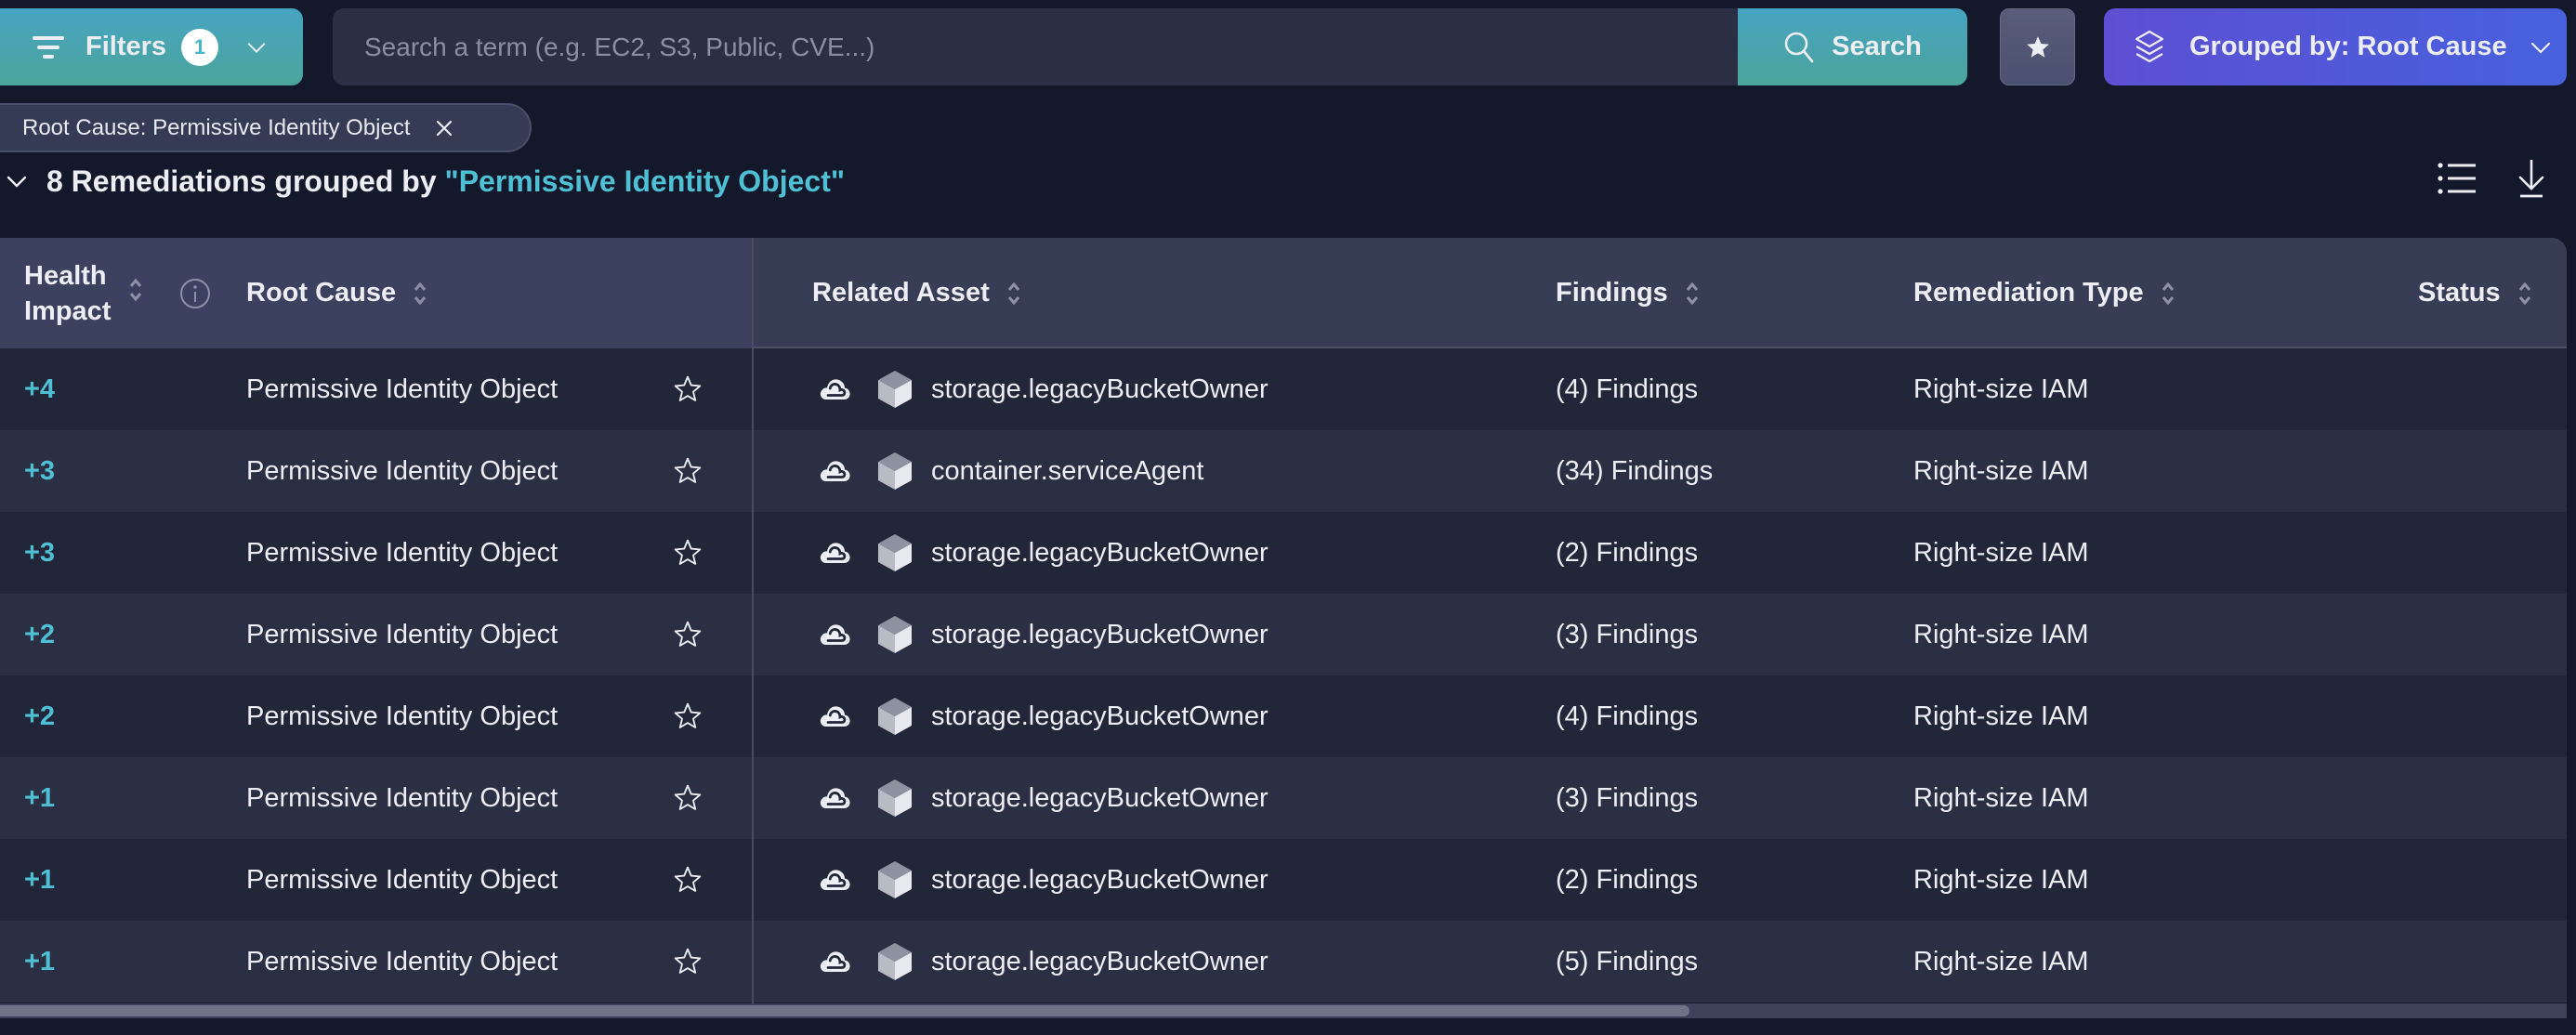 The height and width of the screenshot is (1035, 2576). I want to click on collapse-group-chevron-icon, so click(17, 181).